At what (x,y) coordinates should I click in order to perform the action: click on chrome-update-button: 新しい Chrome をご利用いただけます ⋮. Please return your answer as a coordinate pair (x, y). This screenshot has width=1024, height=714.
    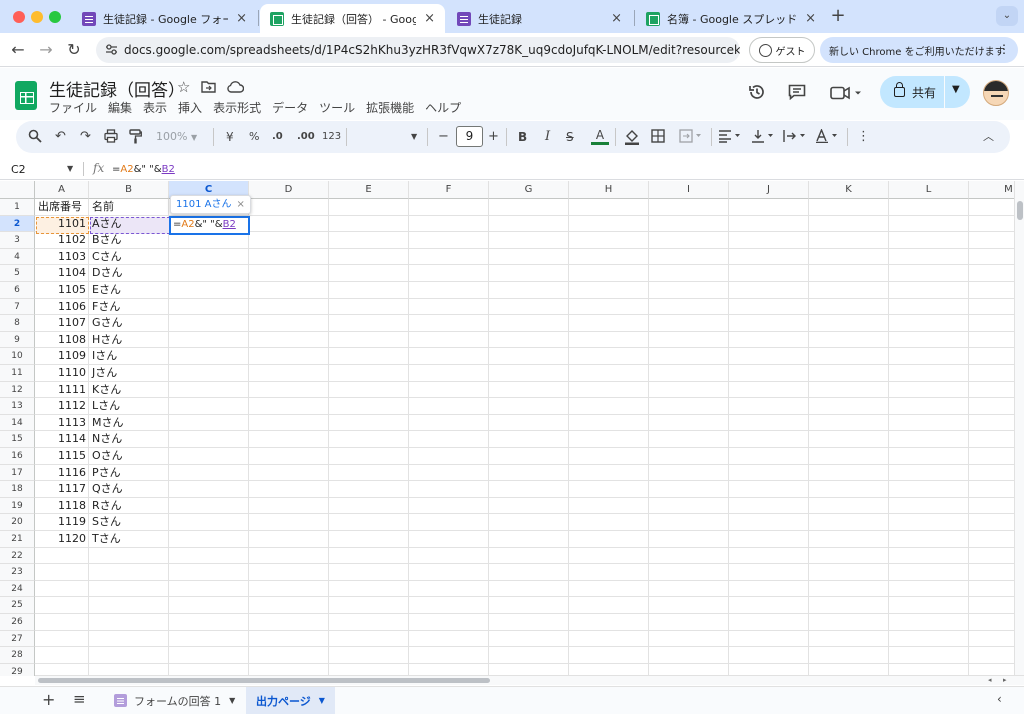
    Looking at the image, I should click on (919, 50).